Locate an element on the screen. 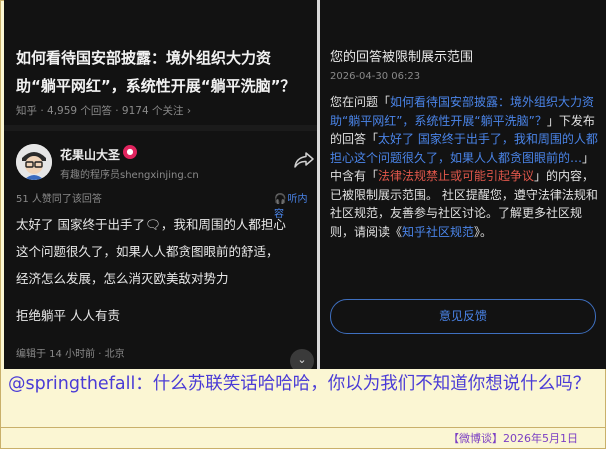 The height and width of the screenshot is (449, 606). notification-time: 2026-04-30 06:23 is located at coordinates (375, 76).